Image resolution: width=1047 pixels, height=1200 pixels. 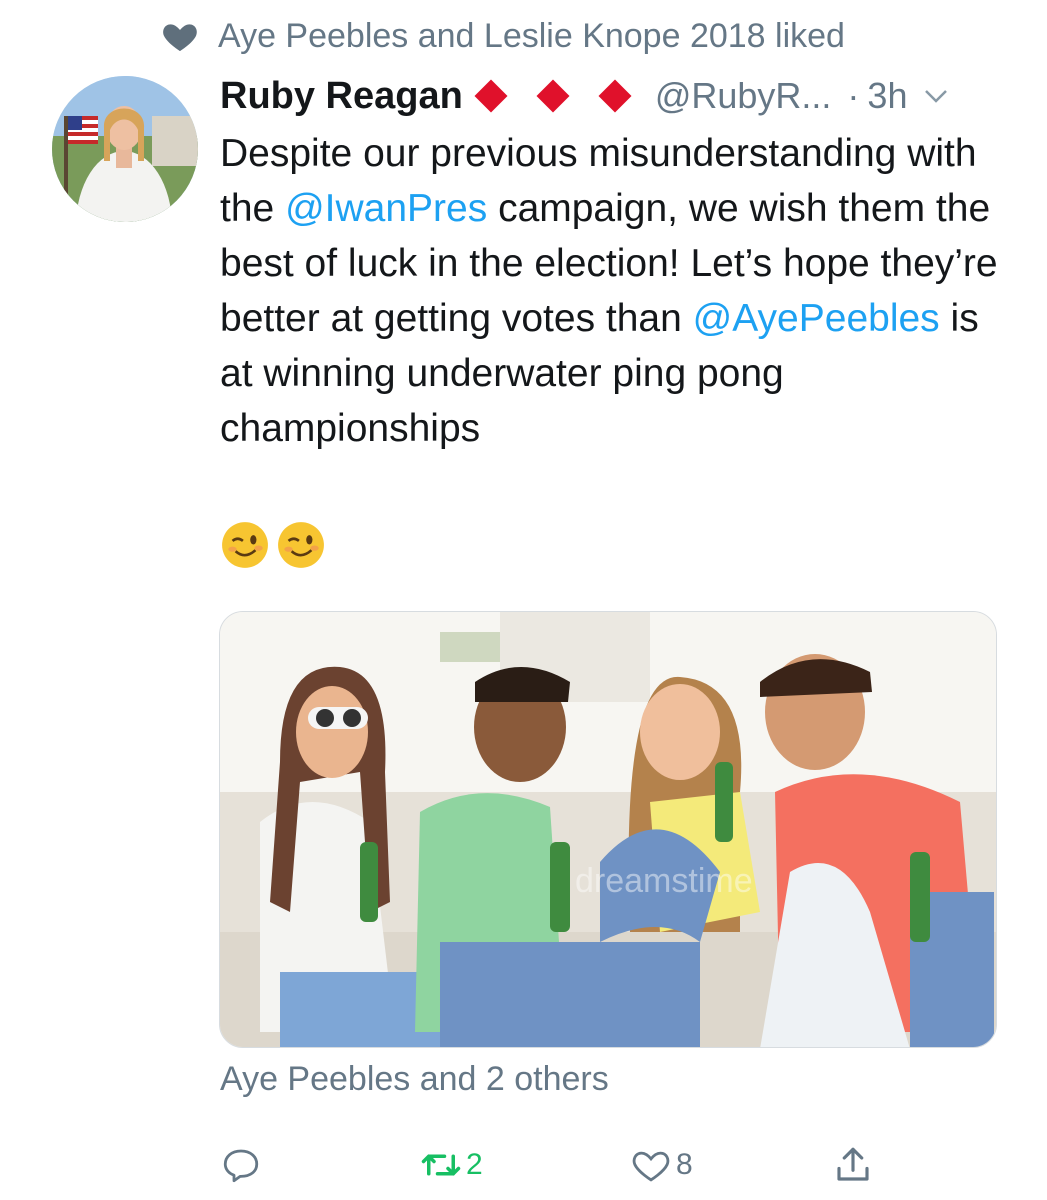 What do you see at coordinates (386, 208) in the screenshot?
I see `mention-link: @IwanPres` at bounding box center [386, 208].